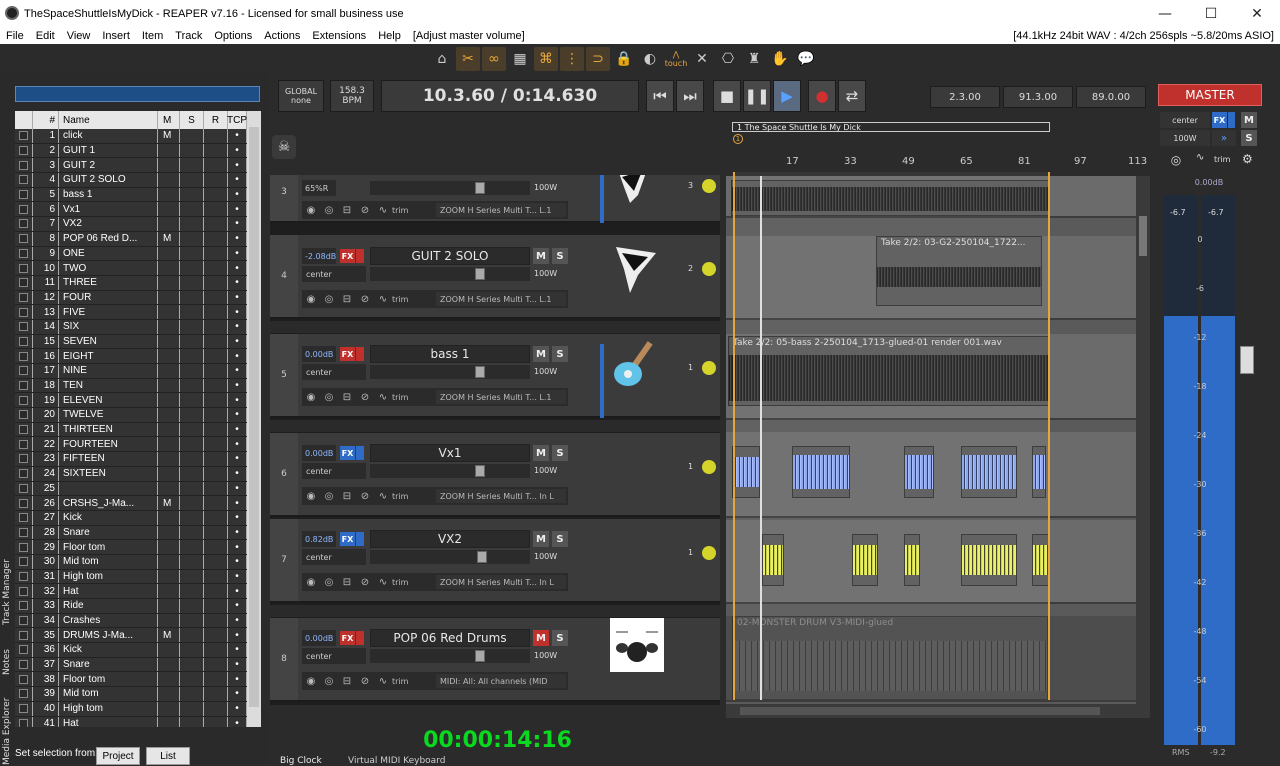  Describe the element at coordinates (131, 430) in the screenshot. I see `track-manager-row: 21 THIRTEEN •` at that location.